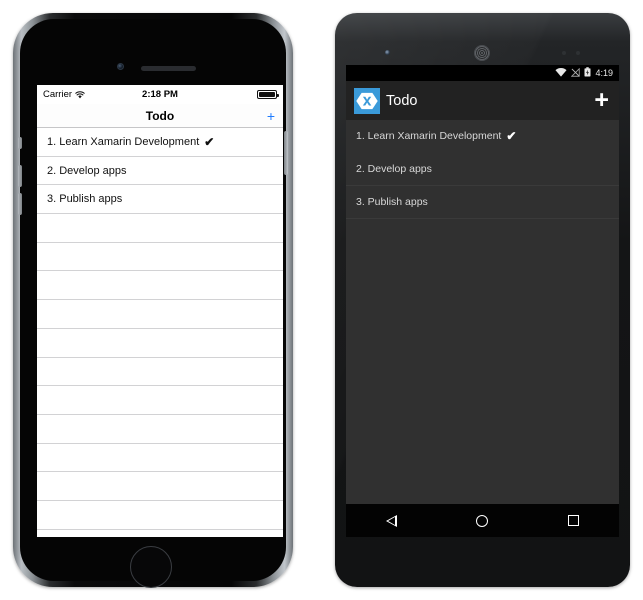 The height and width of the screenshot is (600, 643). What do you see at coordinates (151, 567) in the screenshot?
I see `home-button` at bounding box center [151, 567].